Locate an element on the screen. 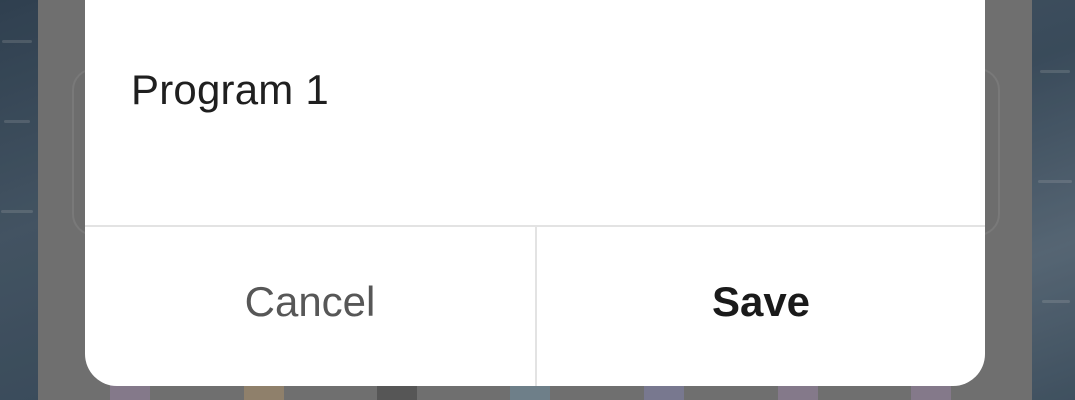 The height and width of the screenshot is (400, 1075). name-input-value: Program 1 is located at coordinates (230, 89).